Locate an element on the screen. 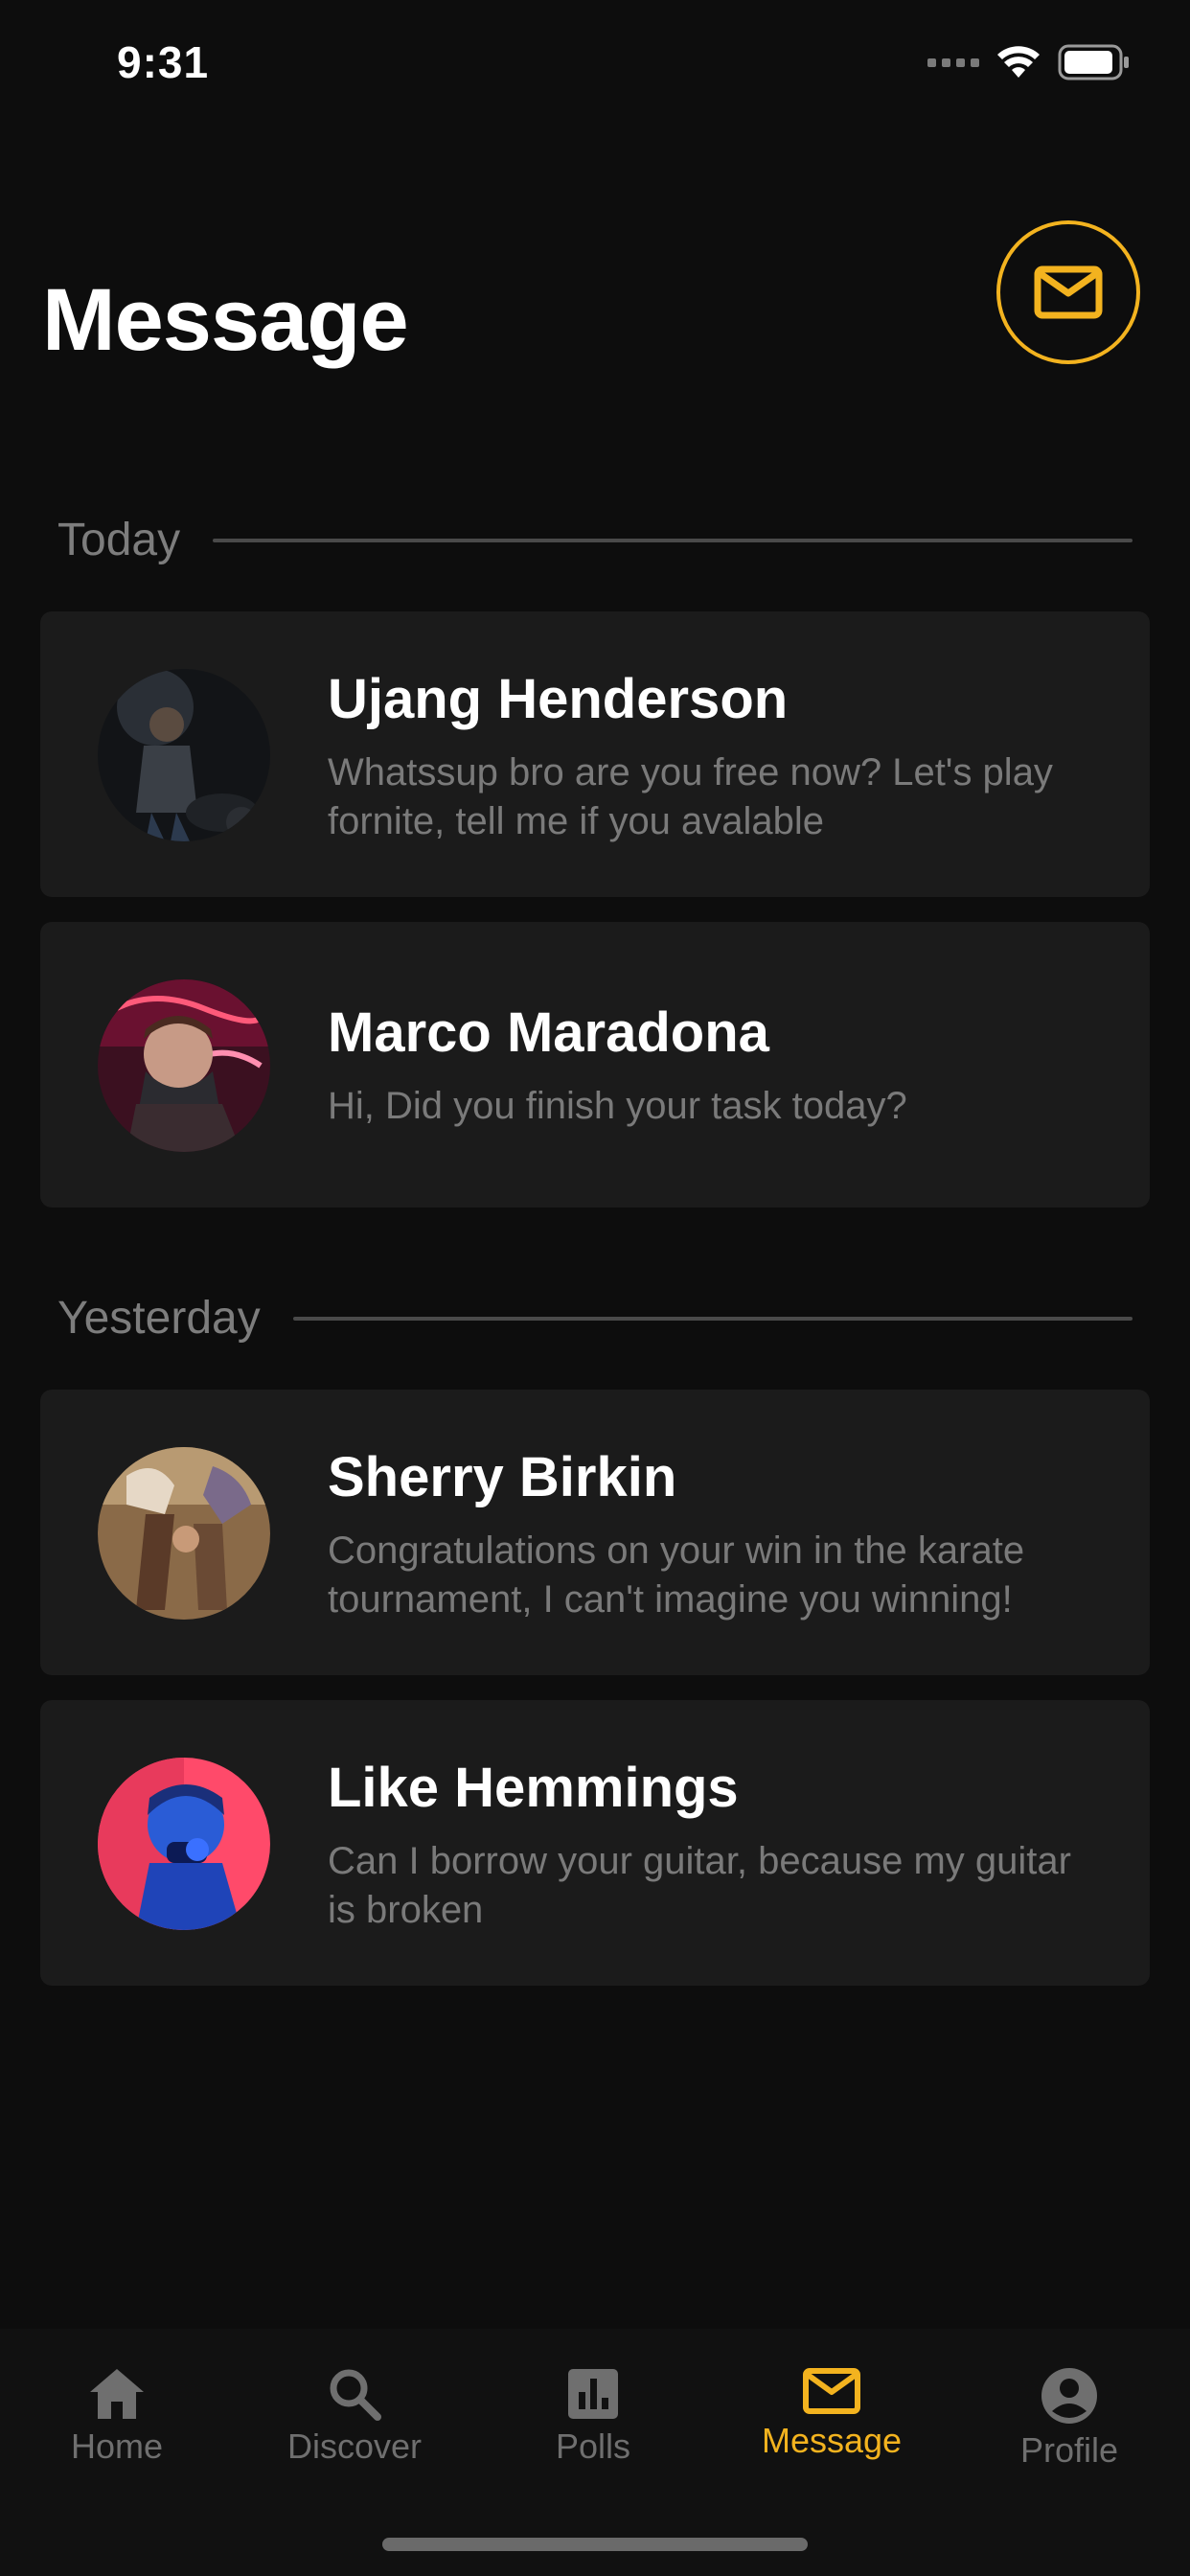  status-icons is located at coordinates (1029, 62).